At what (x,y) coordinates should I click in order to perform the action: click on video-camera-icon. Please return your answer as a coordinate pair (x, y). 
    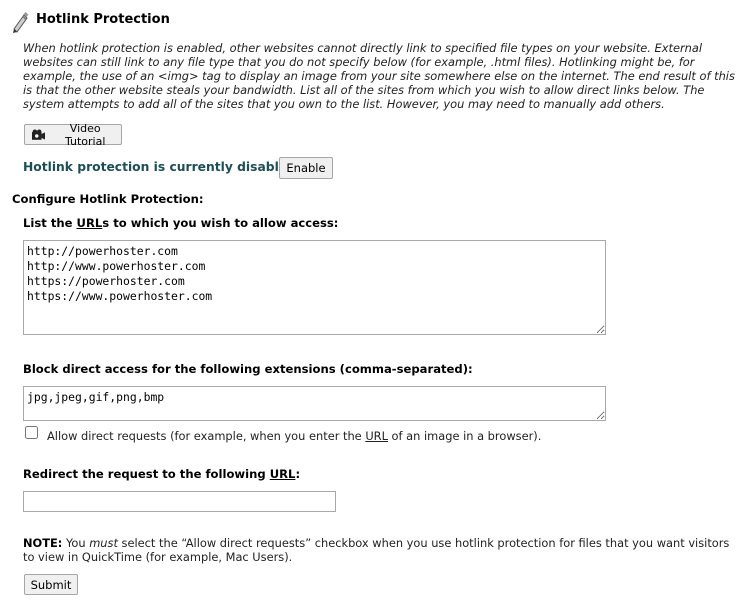
    Looking at the image, I should click on (39, 134).